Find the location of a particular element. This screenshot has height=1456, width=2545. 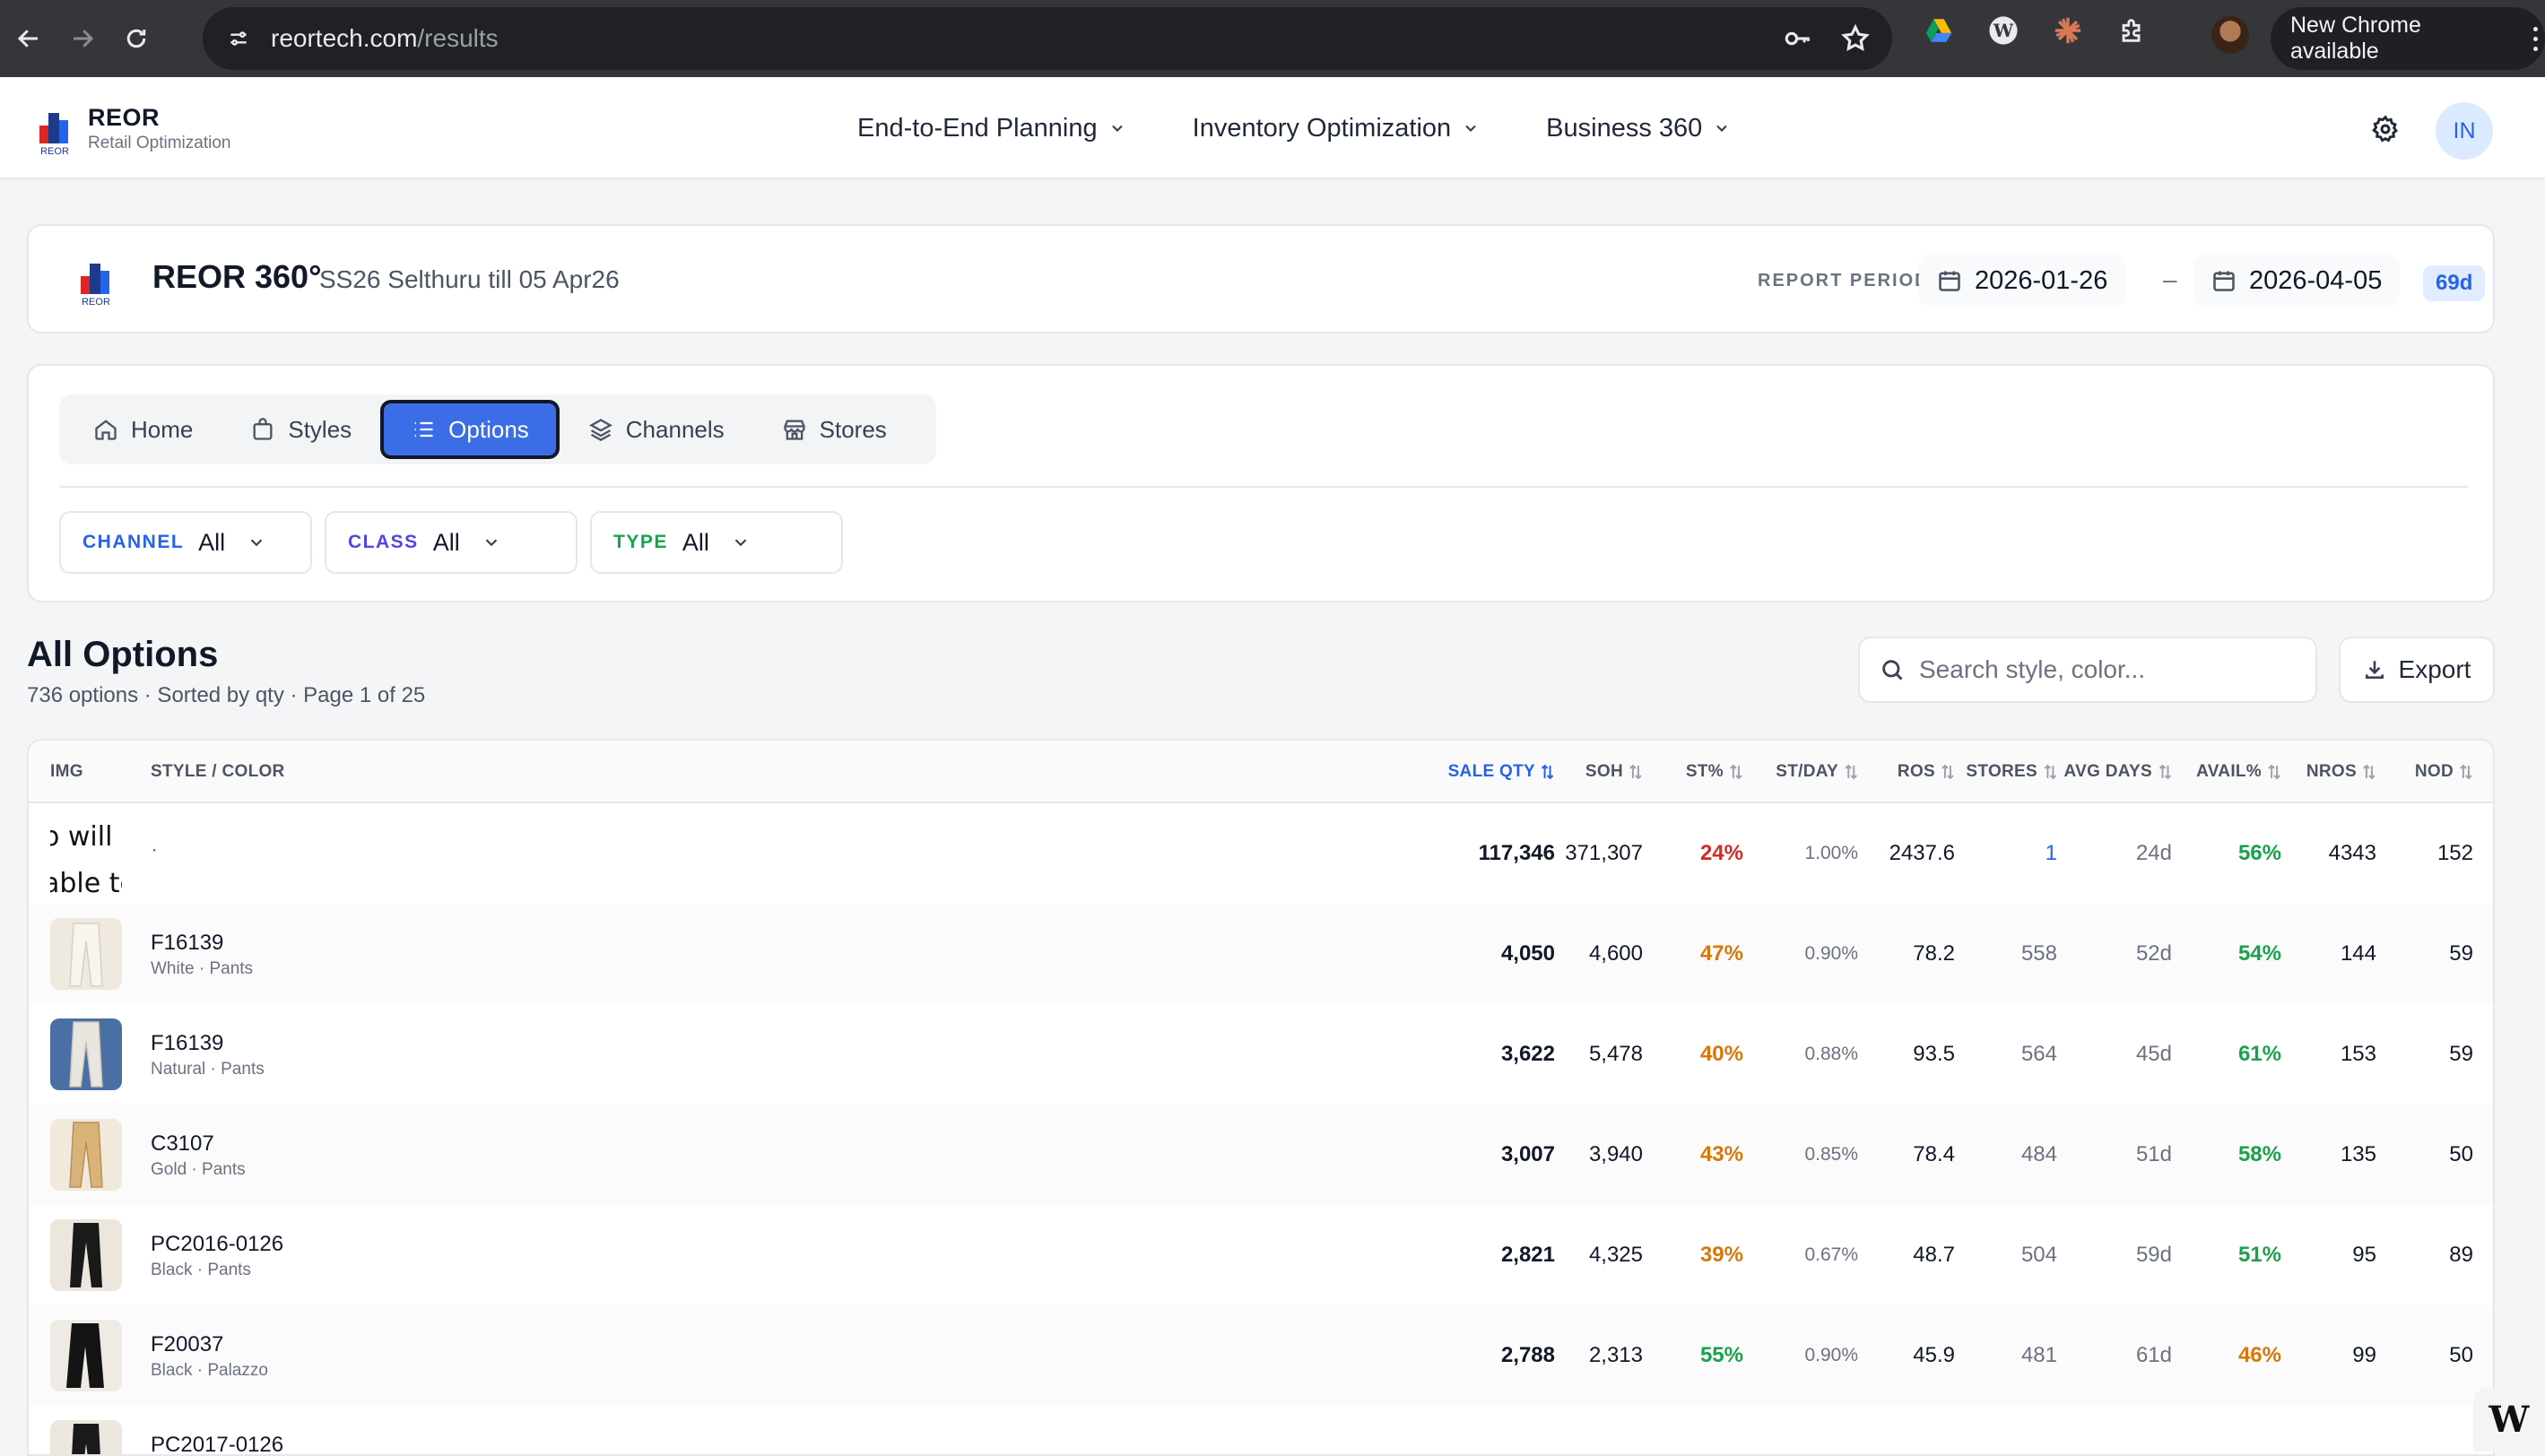

class-filter: CLASS All is located at coordinates (451, 542).